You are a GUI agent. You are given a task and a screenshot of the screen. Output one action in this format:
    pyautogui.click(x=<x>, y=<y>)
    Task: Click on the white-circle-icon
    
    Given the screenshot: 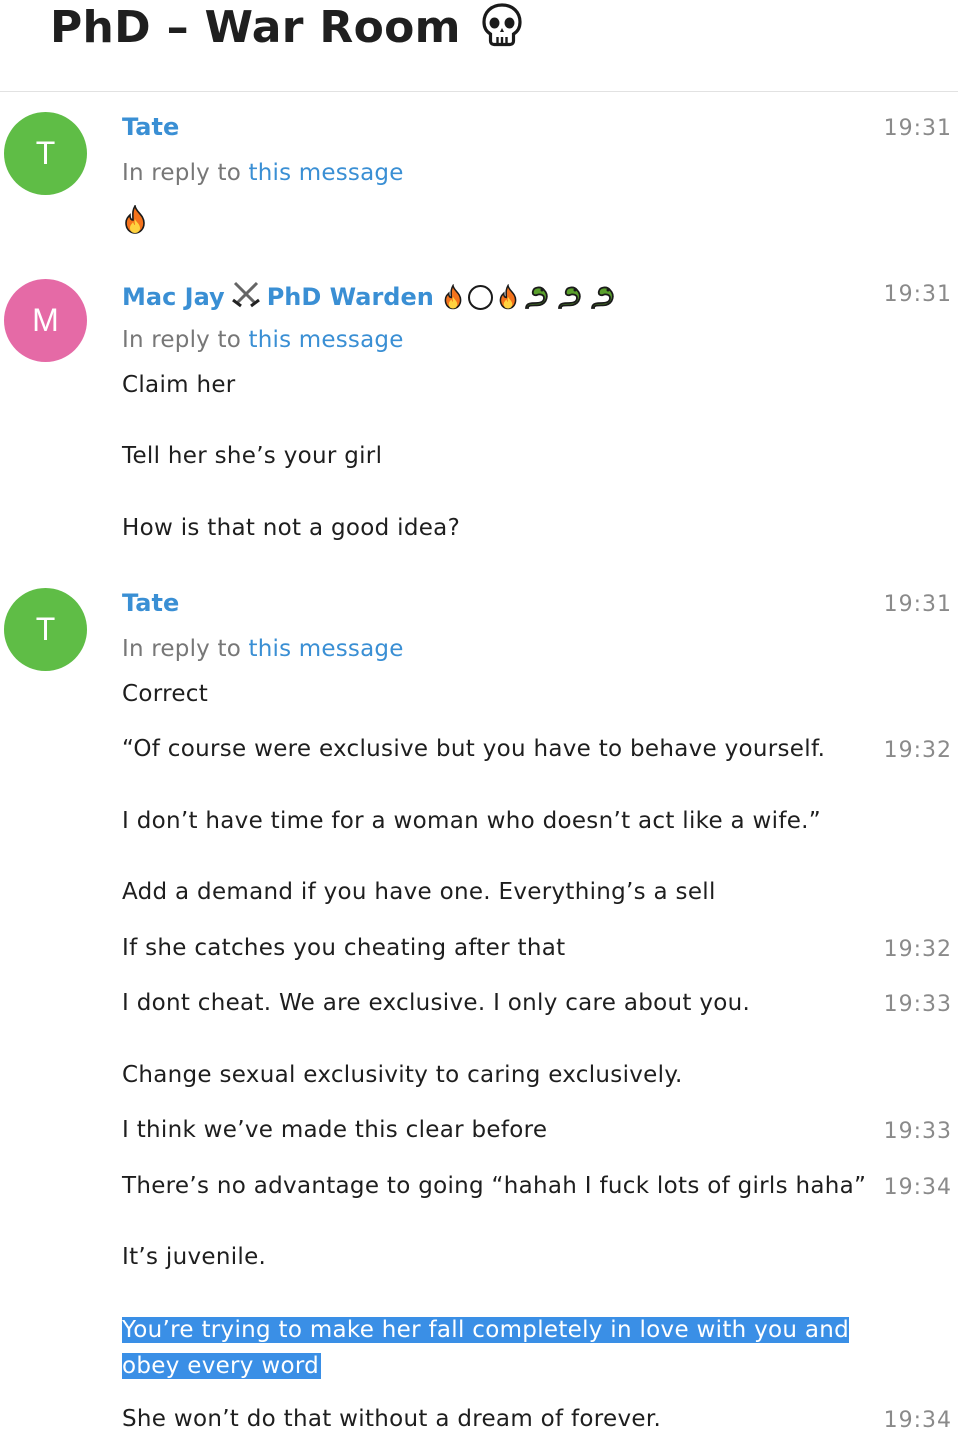 What is the action you would take?
    pyautogui.click(x=480, y=297)
    